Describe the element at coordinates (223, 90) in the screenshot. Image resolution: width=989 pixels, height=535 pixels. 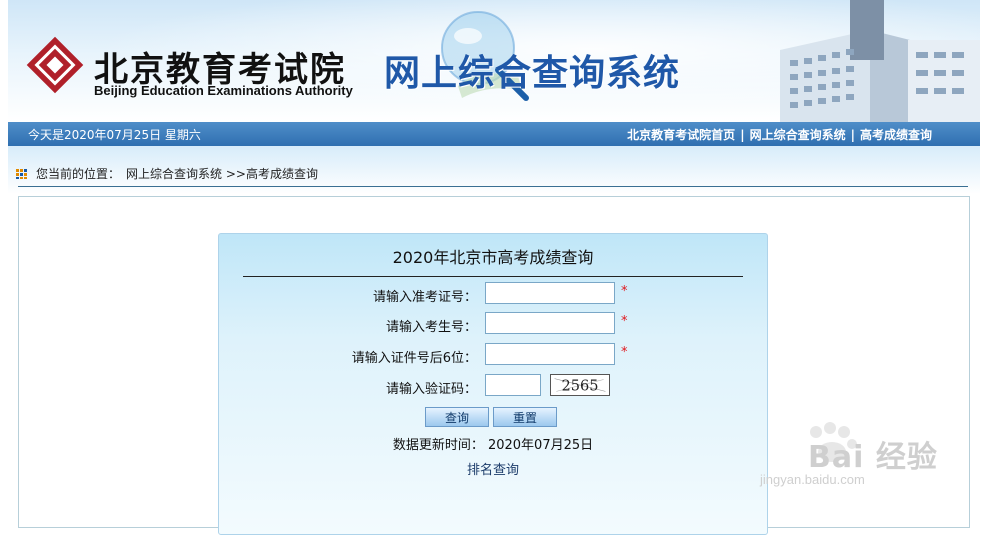
I see `org-name-en: Beijing Education Examinations Authority` at that location.